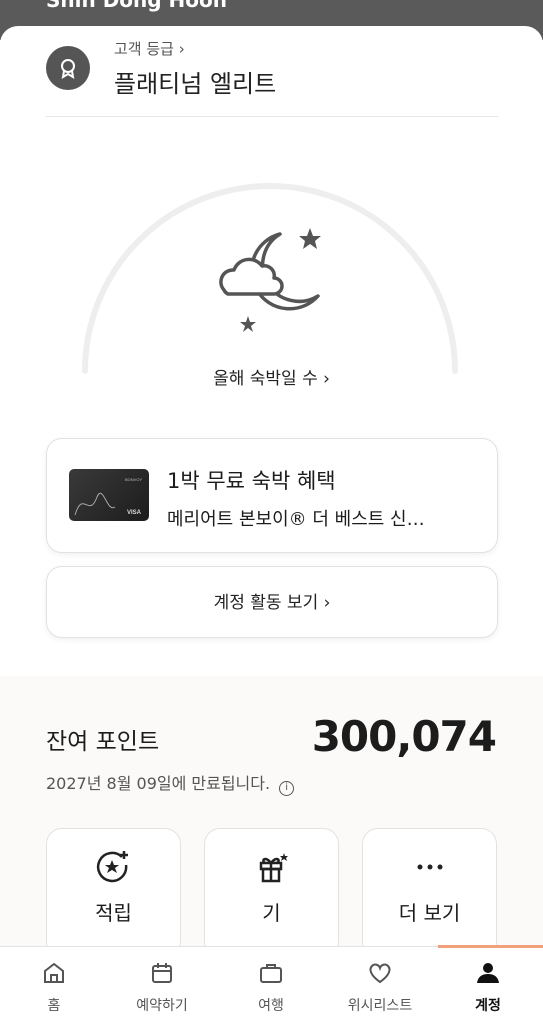  Describe the element at coordinates (271, 975) in the screenshot. I see `suitcase-icon` at that location.